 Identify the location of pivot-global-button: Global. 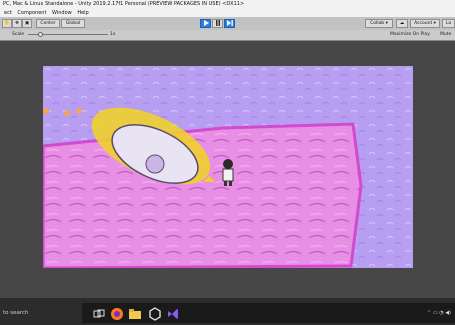
(73, 23).